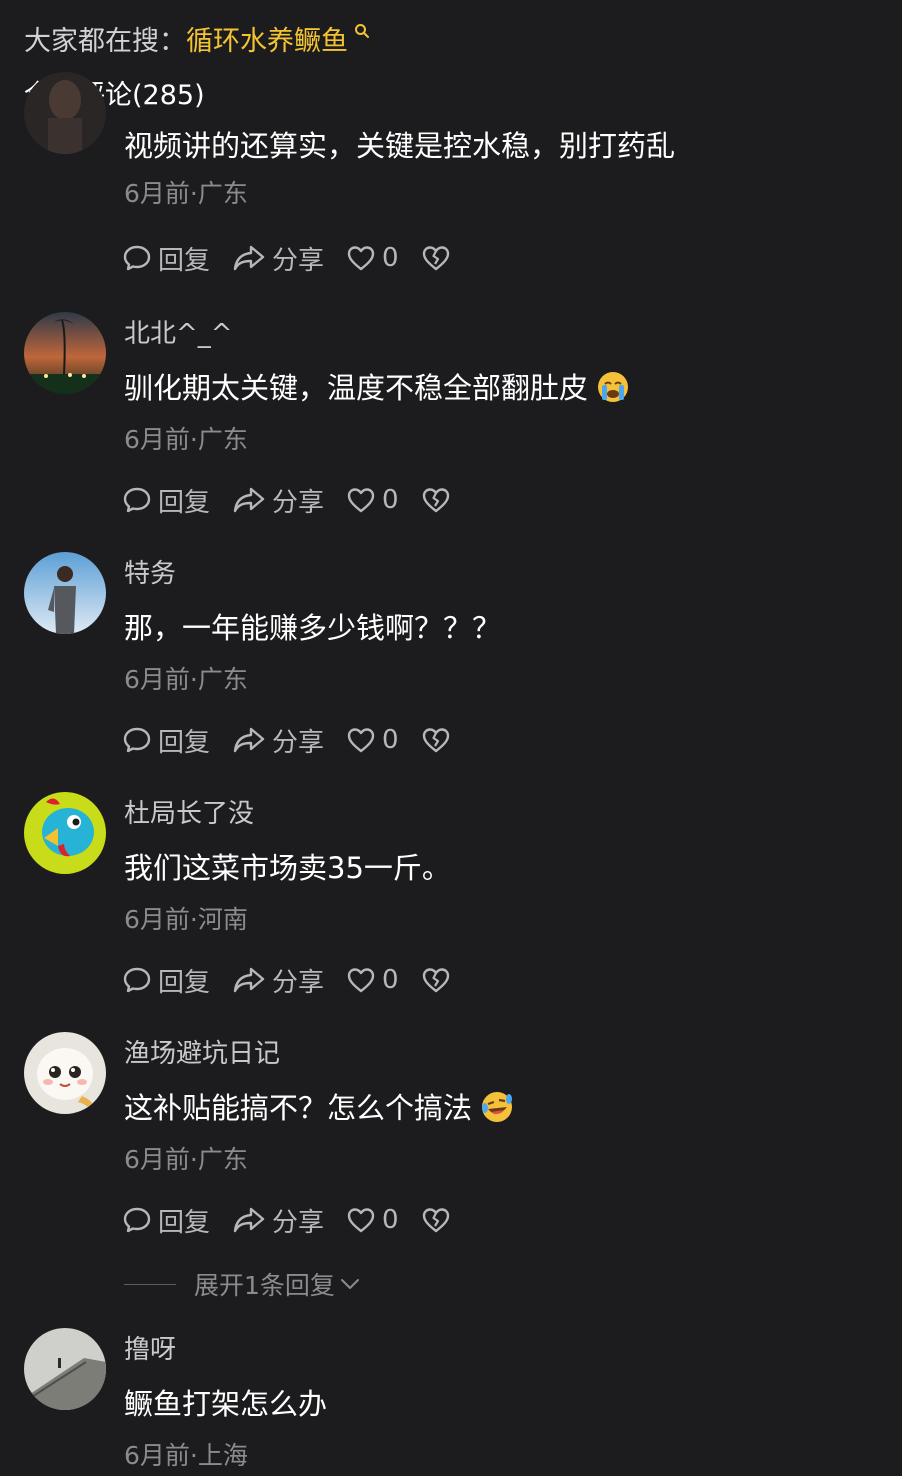 The width and height of the screenshot is (902, 1476). I want to click on comment-text: 这补贴能搞不？怎么个搞法, so click(319, 1108).